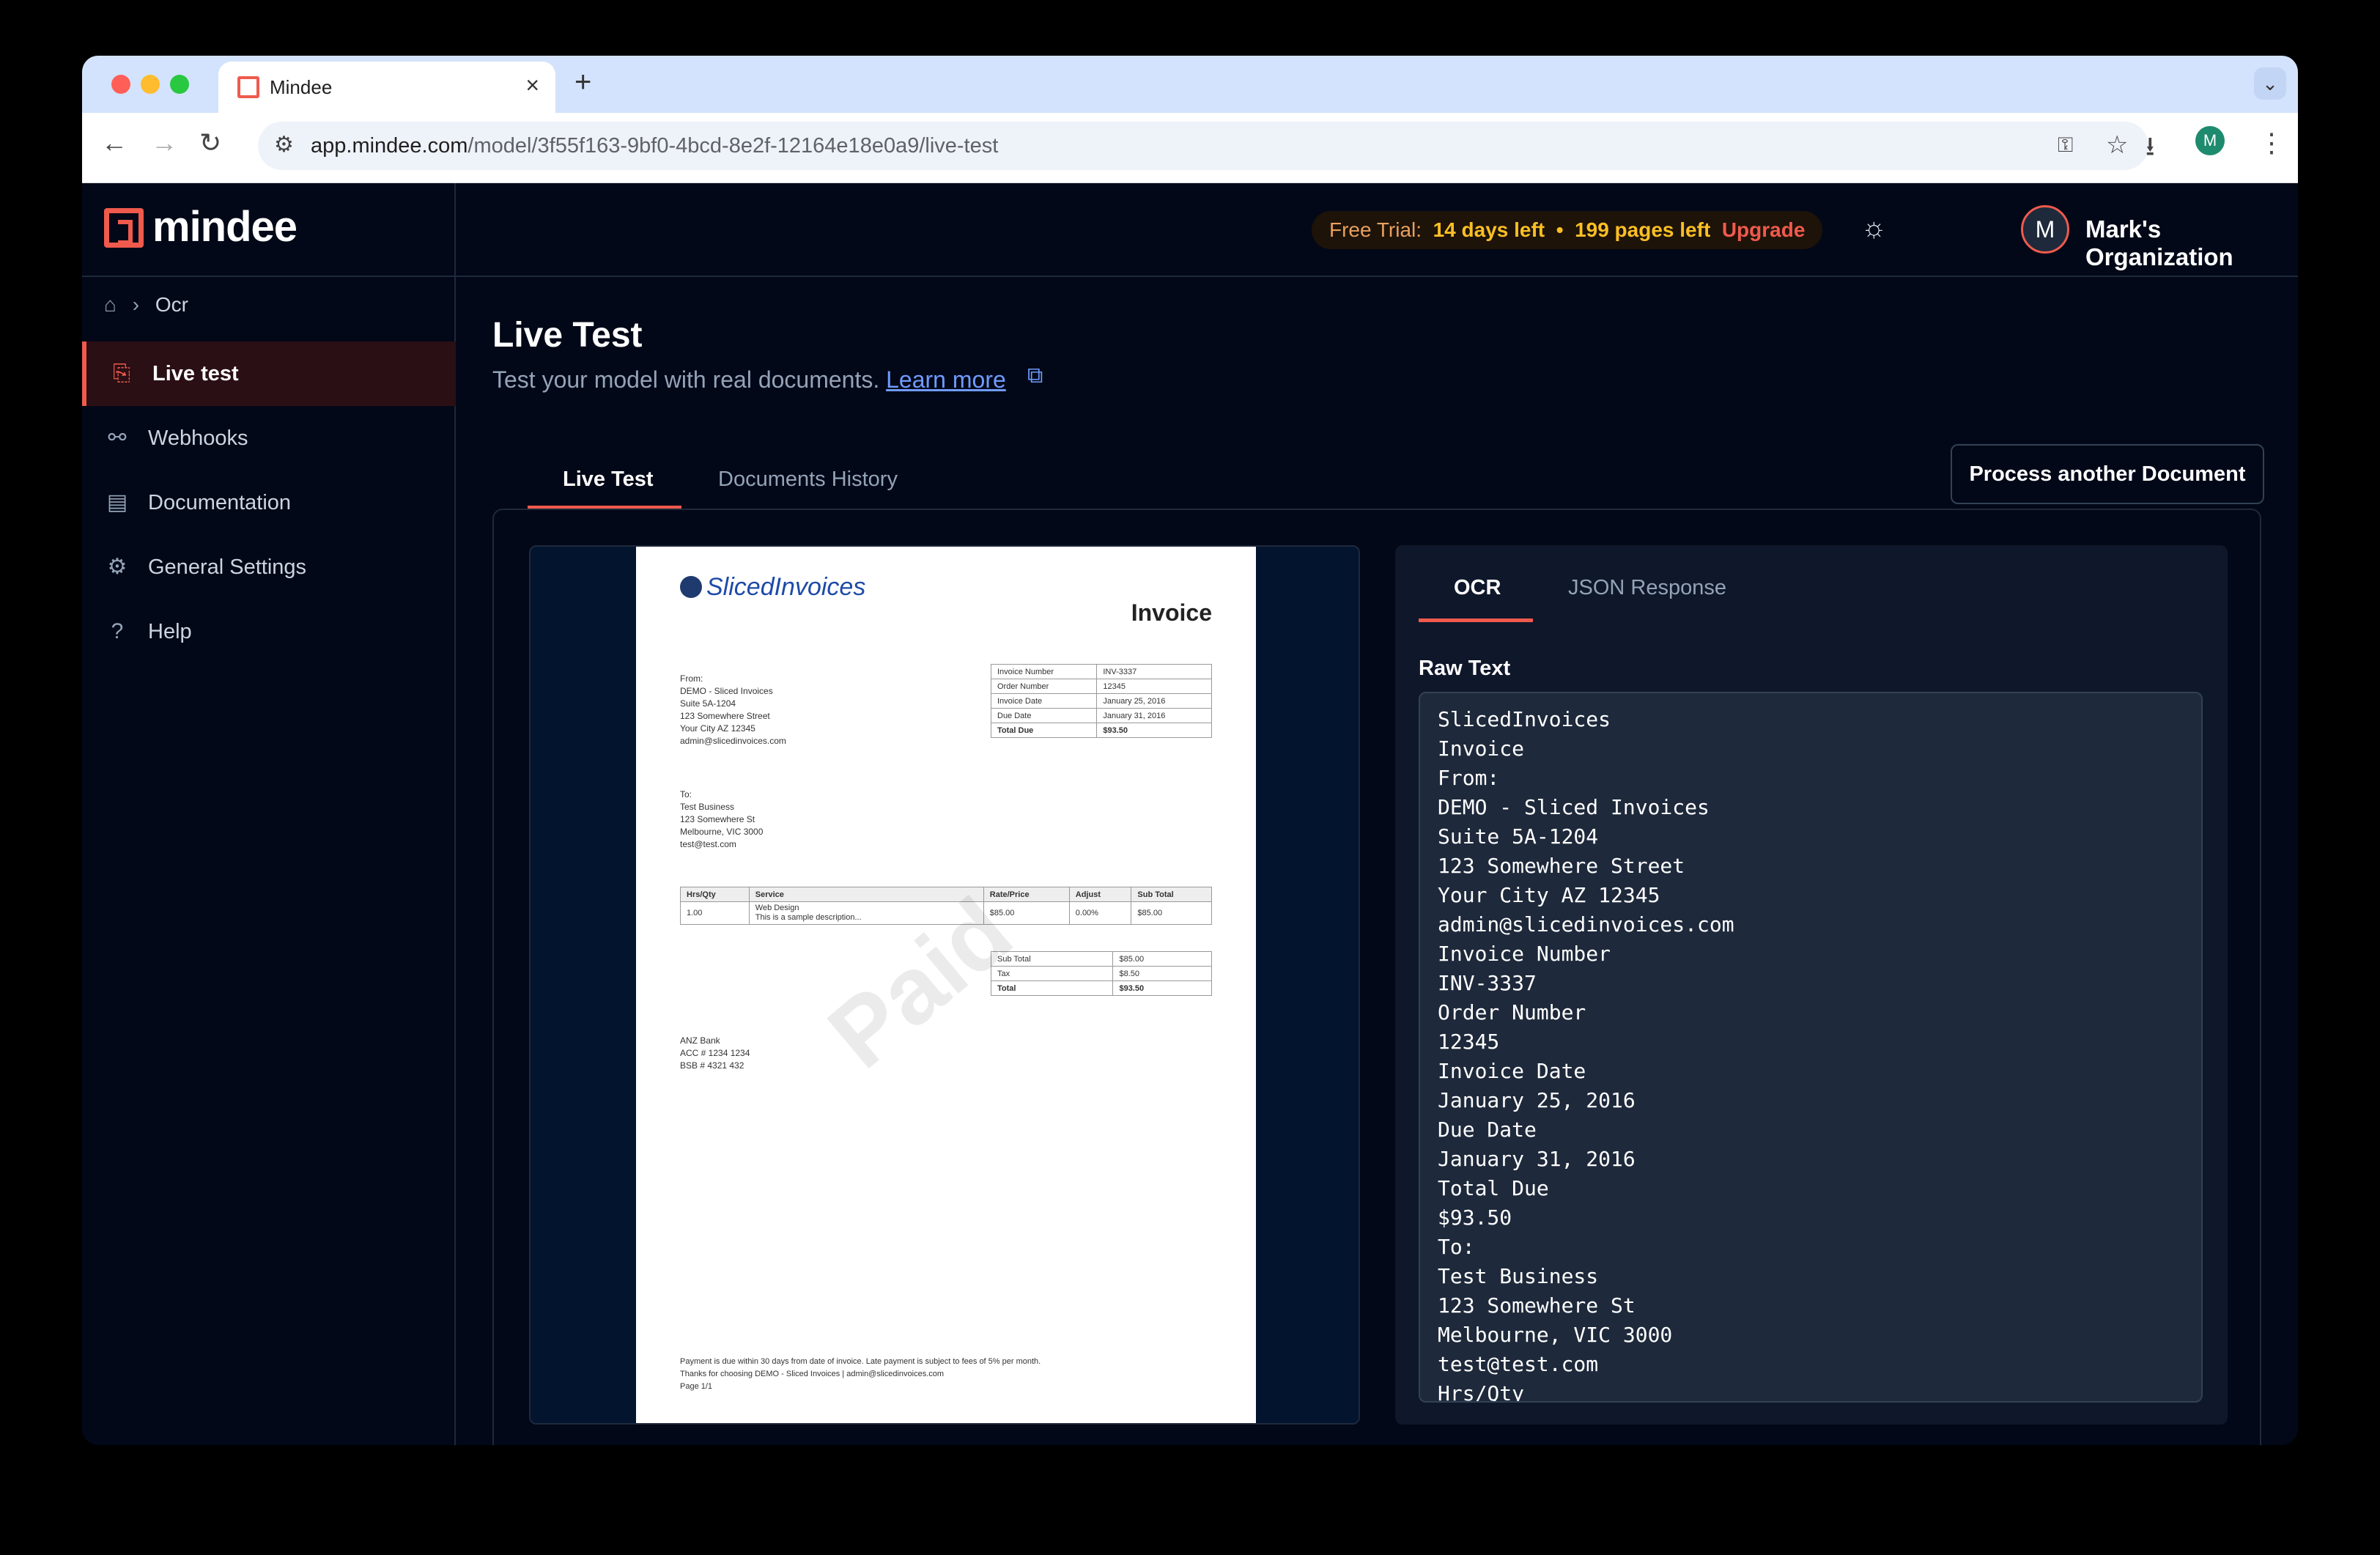 Image resolution: width=2380 pixels, height=1555 pixels. What do you see at coordinates (808, 480) in the screenshot?
I see `tab-documents-history: Documents History` at bounding box center [808, 480].